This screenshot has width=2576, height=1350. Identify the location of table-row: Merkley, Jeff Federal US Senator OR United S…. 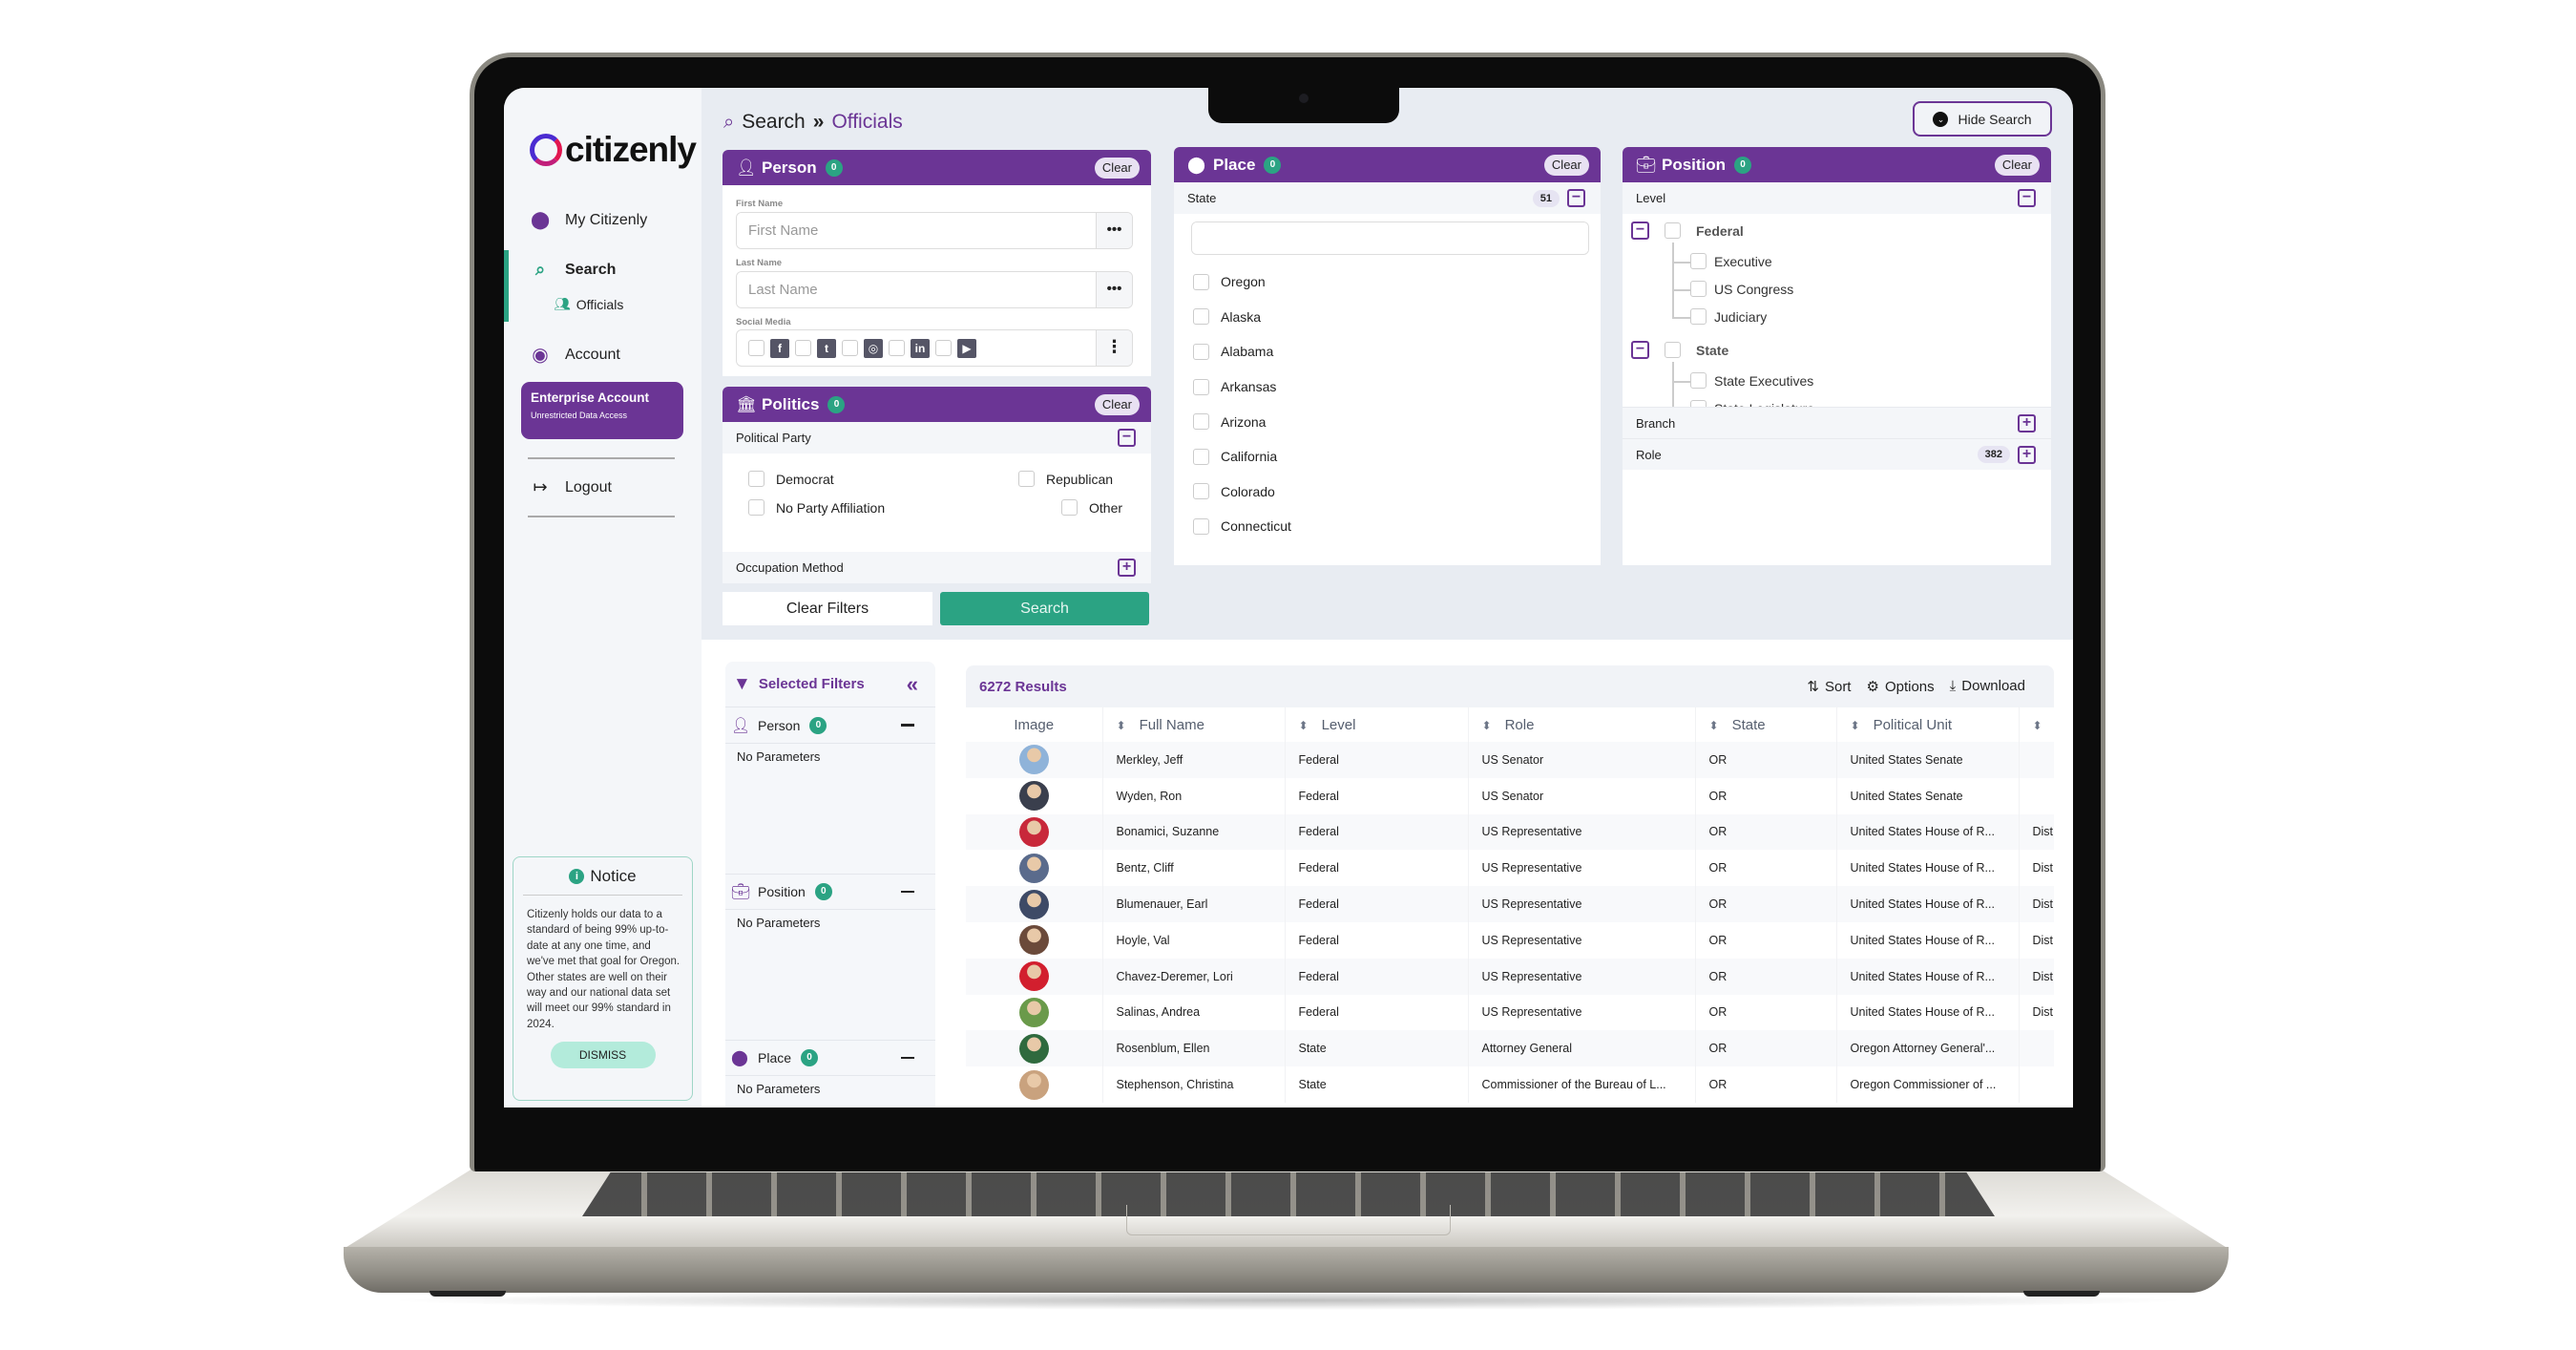
(1510, 760).